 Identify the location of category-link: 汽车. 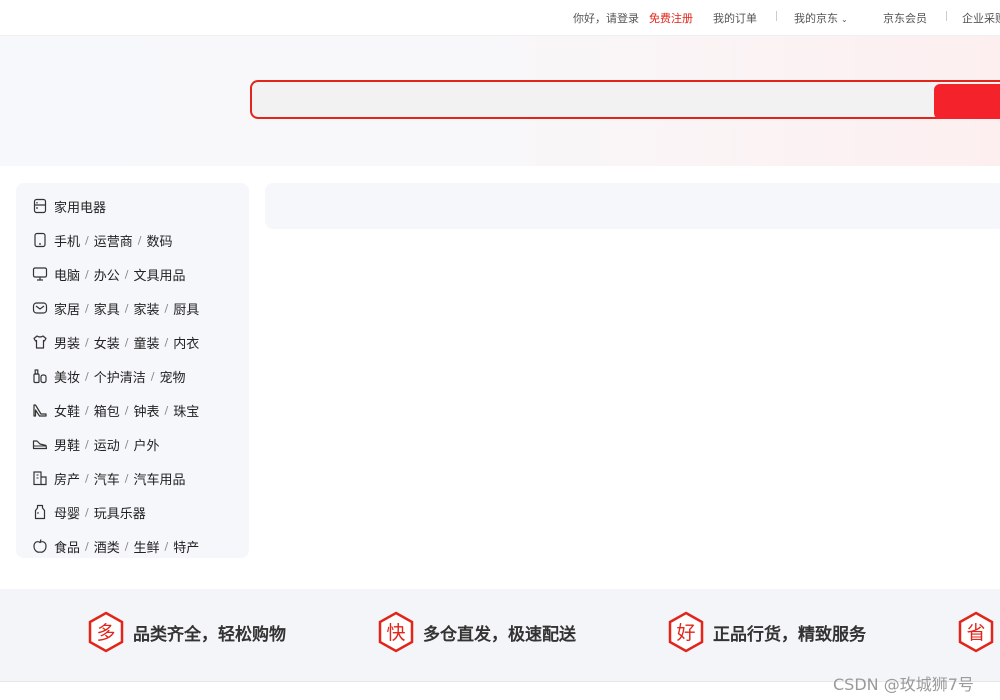
(107, 478).